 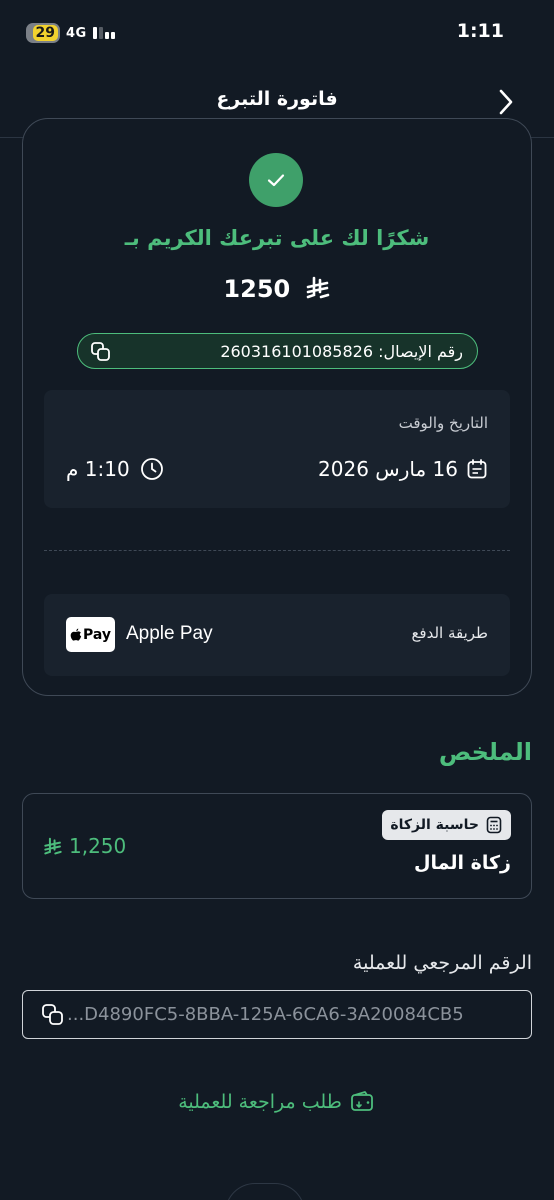 I want to click on time-value: 1:10 م, so click(x=98, y=469).